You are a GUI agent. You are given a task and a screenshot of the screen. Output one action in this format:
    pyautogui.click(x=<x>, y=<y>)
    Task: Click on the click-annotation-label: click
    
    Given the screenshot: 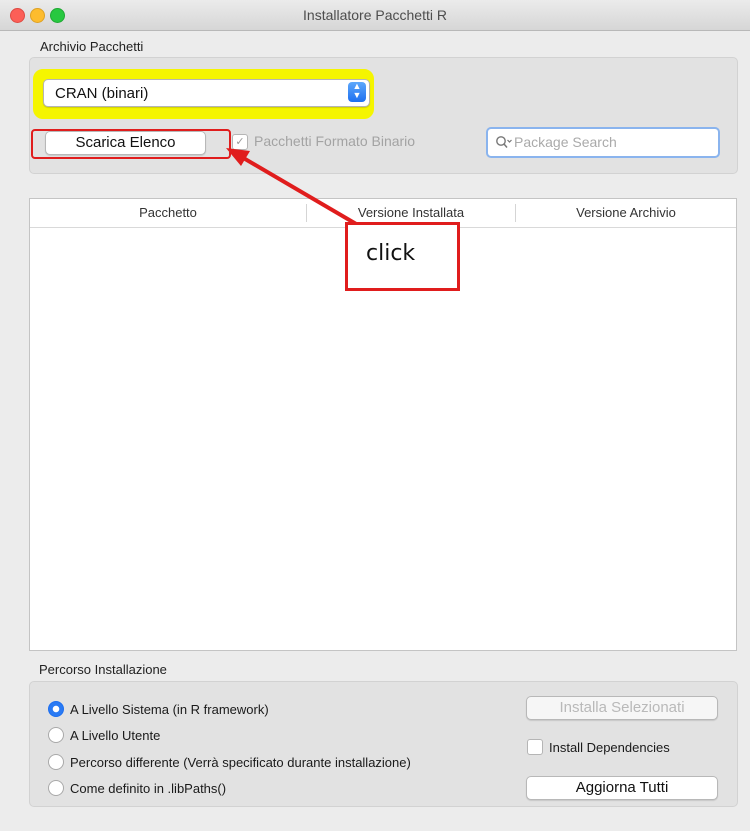 What is the action you would take?
    pyautogui.click(x=391, y=253)
    